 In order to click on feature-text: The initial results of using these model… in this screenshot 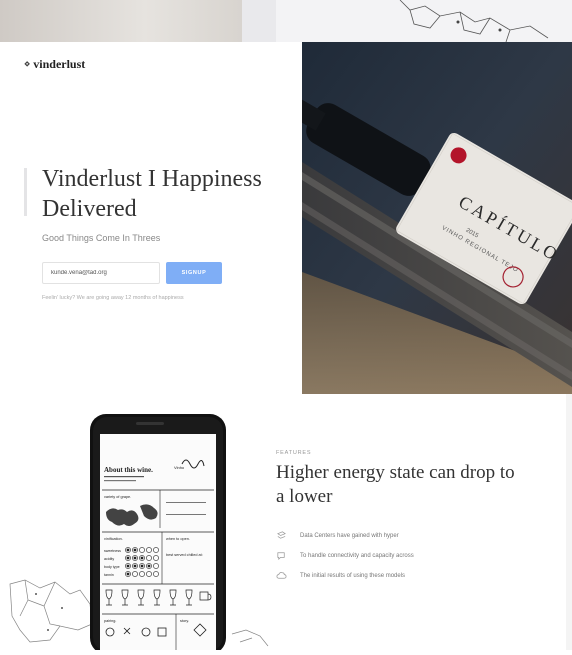, I will do `click(353, 575)`.